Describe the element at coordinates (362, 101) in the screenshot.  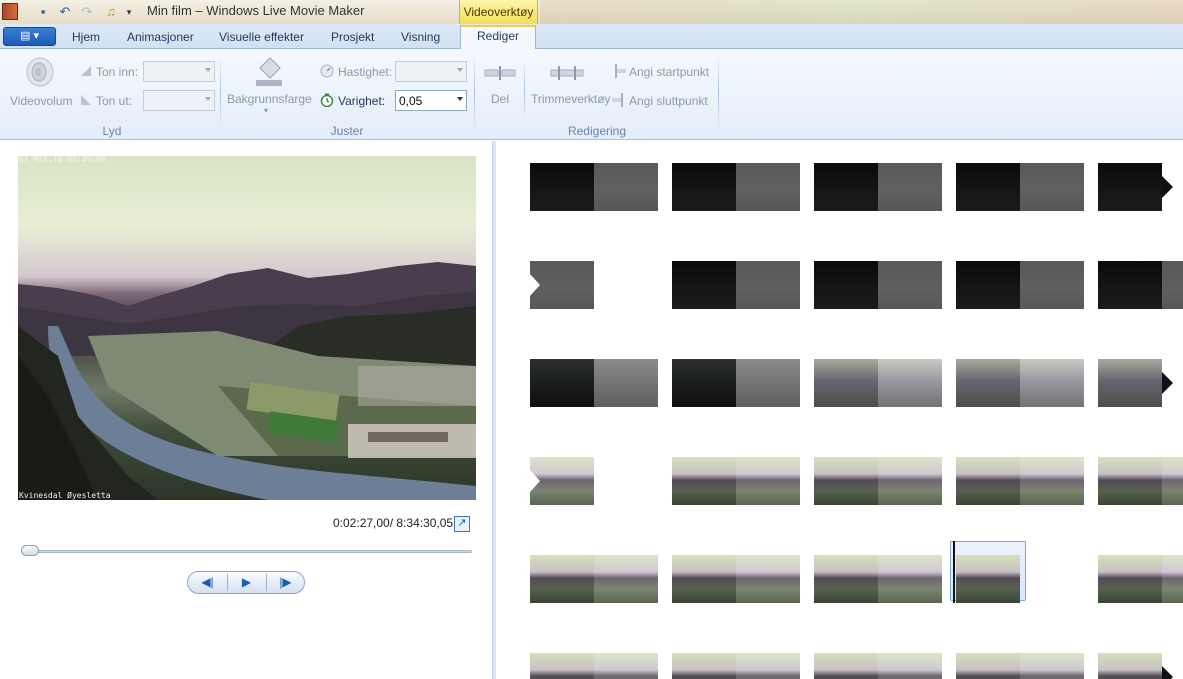
I see `varighet-label: Varighet:` at that location.